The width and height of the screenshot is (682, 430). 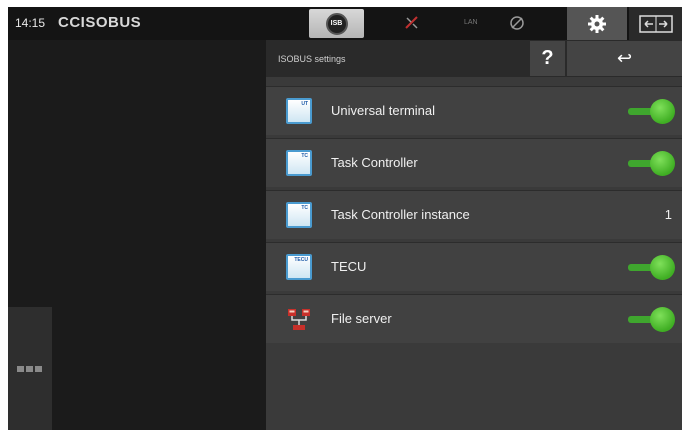 I want to click on minimized-apps-tab, so click(x=30, y=368).